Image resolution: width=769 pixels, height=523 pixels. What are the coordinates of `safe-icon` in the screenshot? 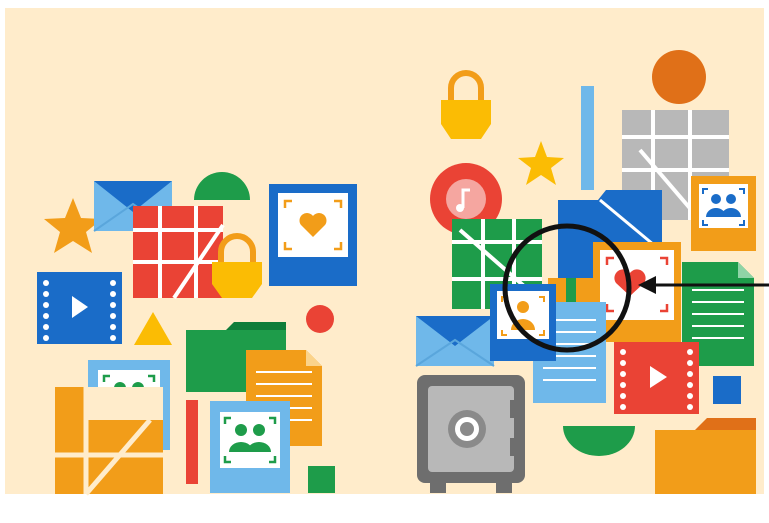 It's located at (471, 434).